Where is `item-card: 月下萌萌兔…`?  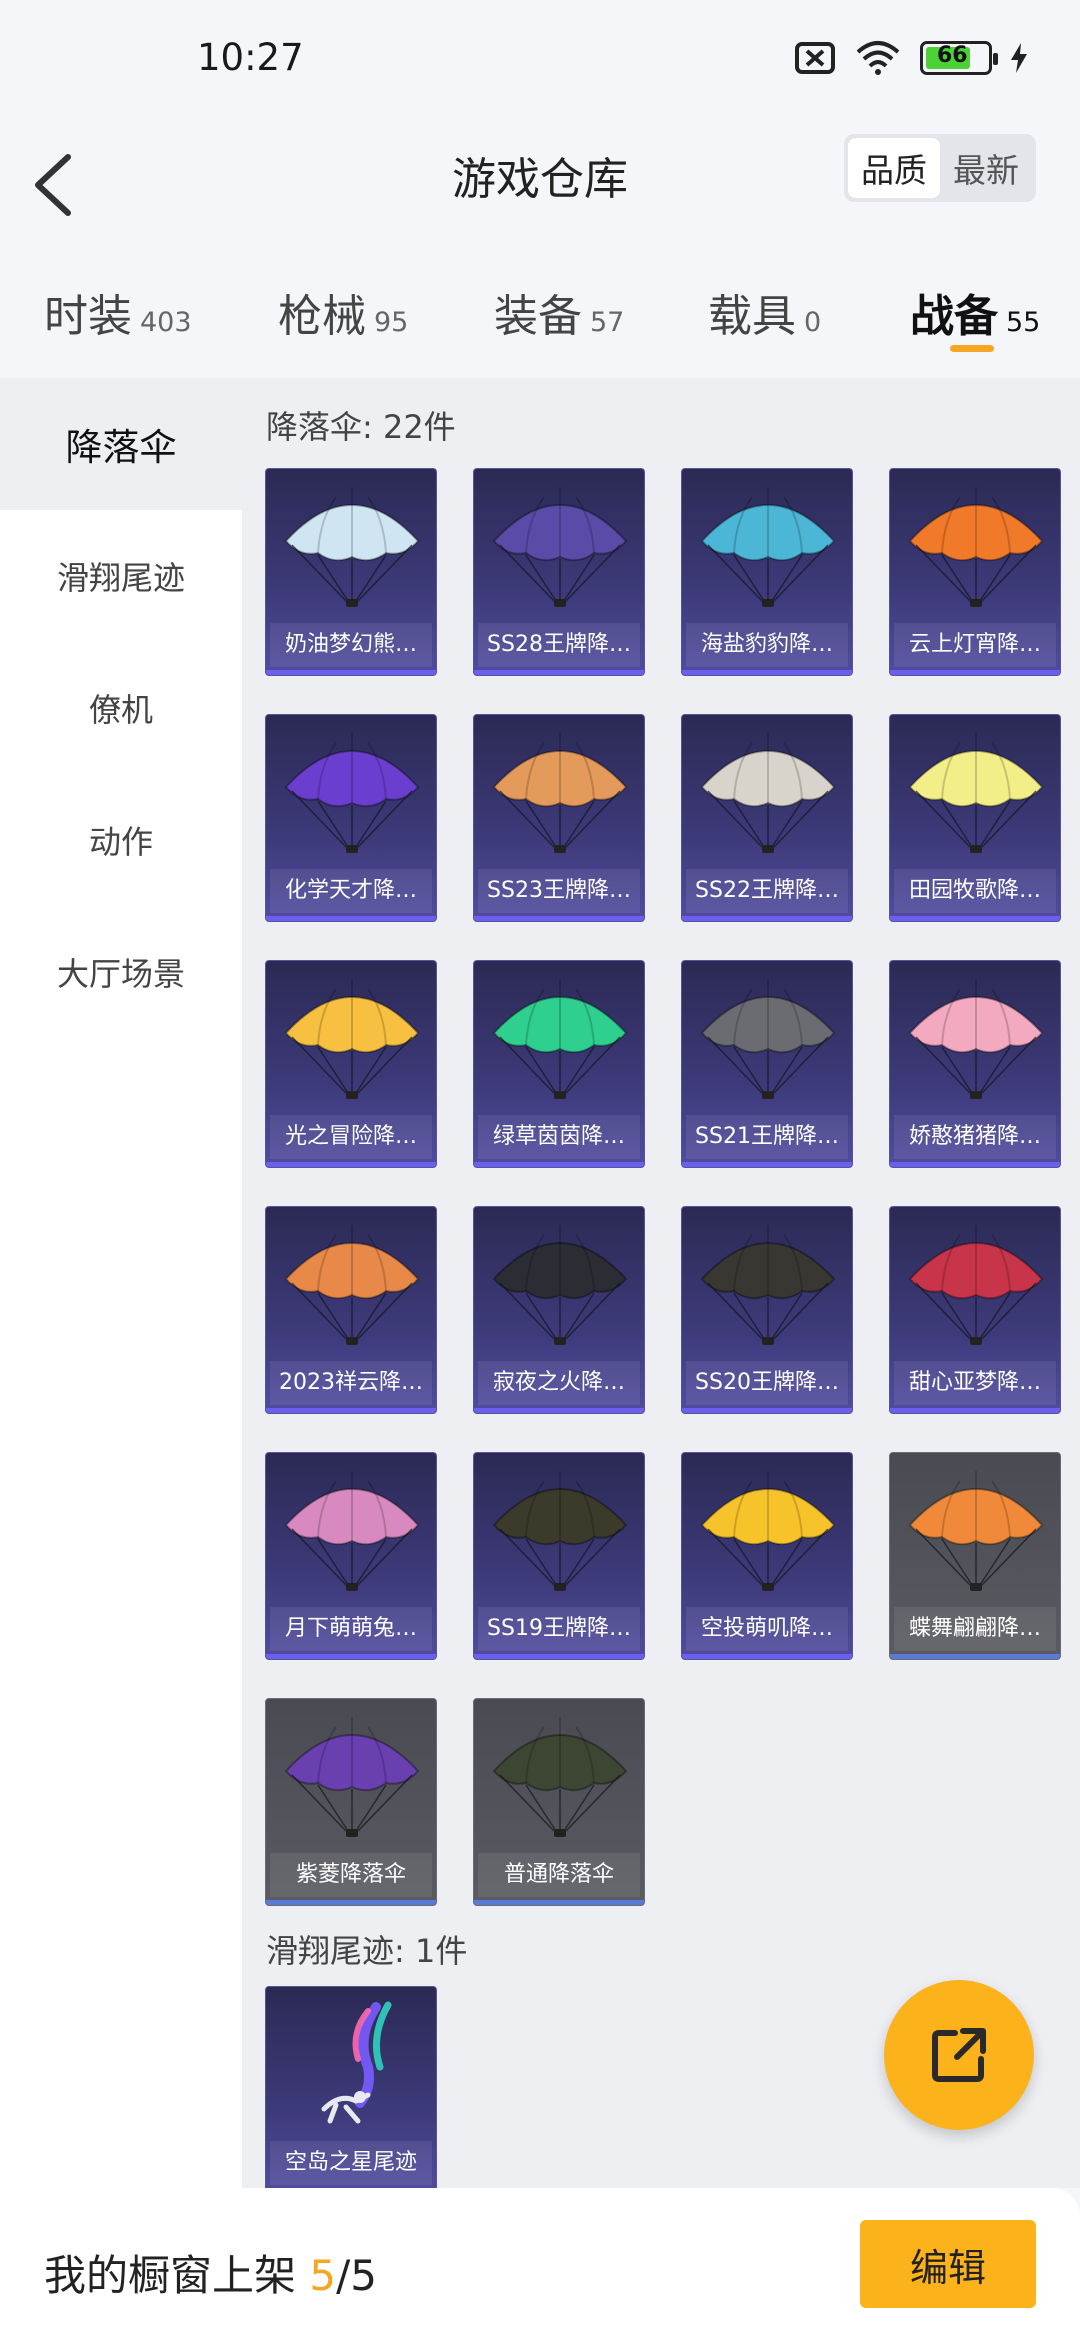
item-card: 月下萌萌兔… is located at coordinates (351, 1556).